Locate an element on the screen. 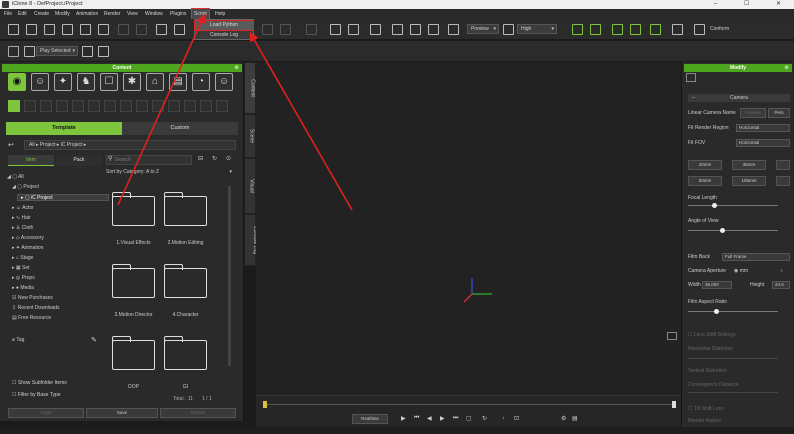 This screenshot has height=434, width=794. tree-item-actor: ▸ ☺ Actor is located at coordinates (23, 208).